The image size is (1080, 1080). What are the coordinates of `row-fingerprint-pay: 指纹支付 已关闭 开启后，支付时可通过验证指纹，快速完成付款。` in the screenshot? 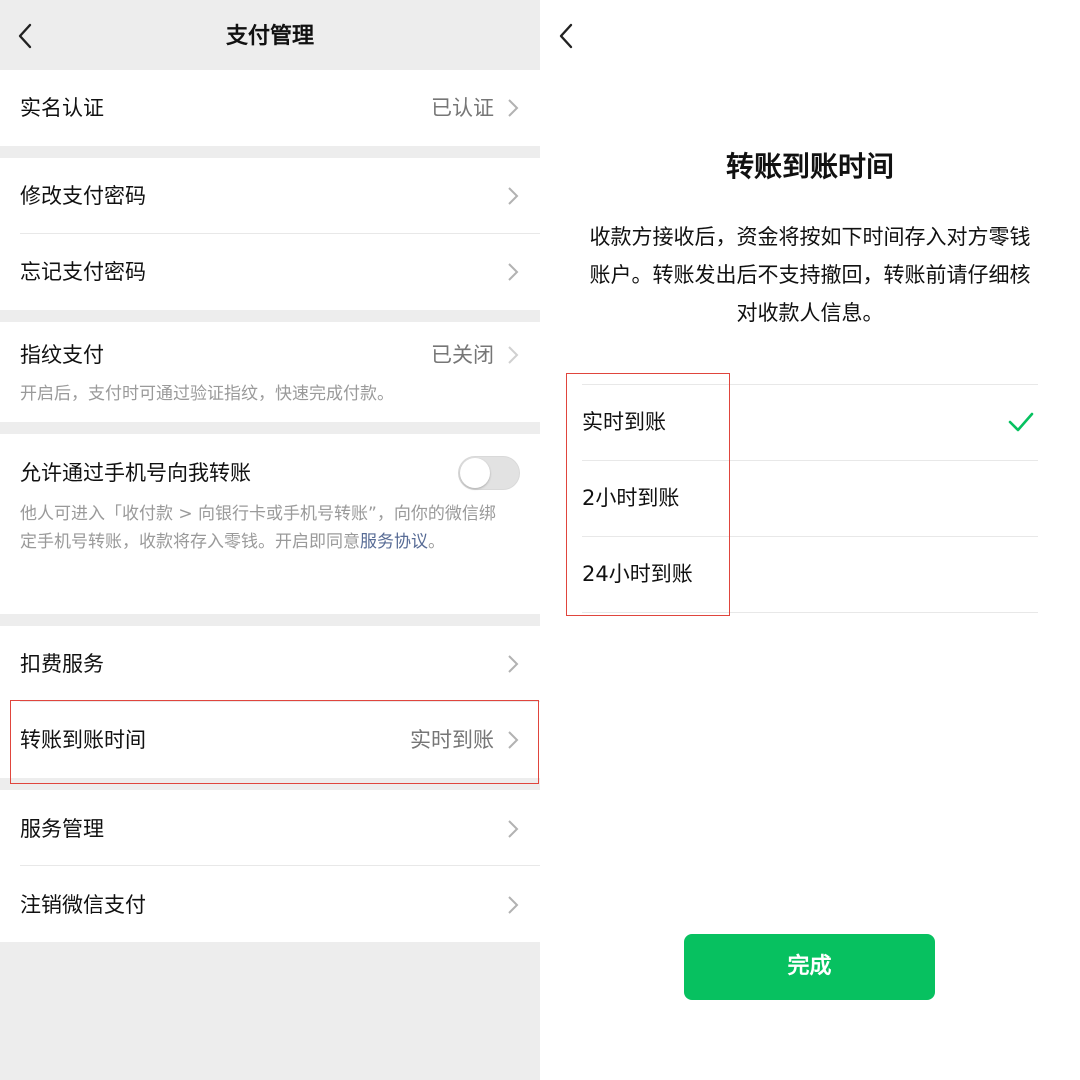 It's located at (270, 372).